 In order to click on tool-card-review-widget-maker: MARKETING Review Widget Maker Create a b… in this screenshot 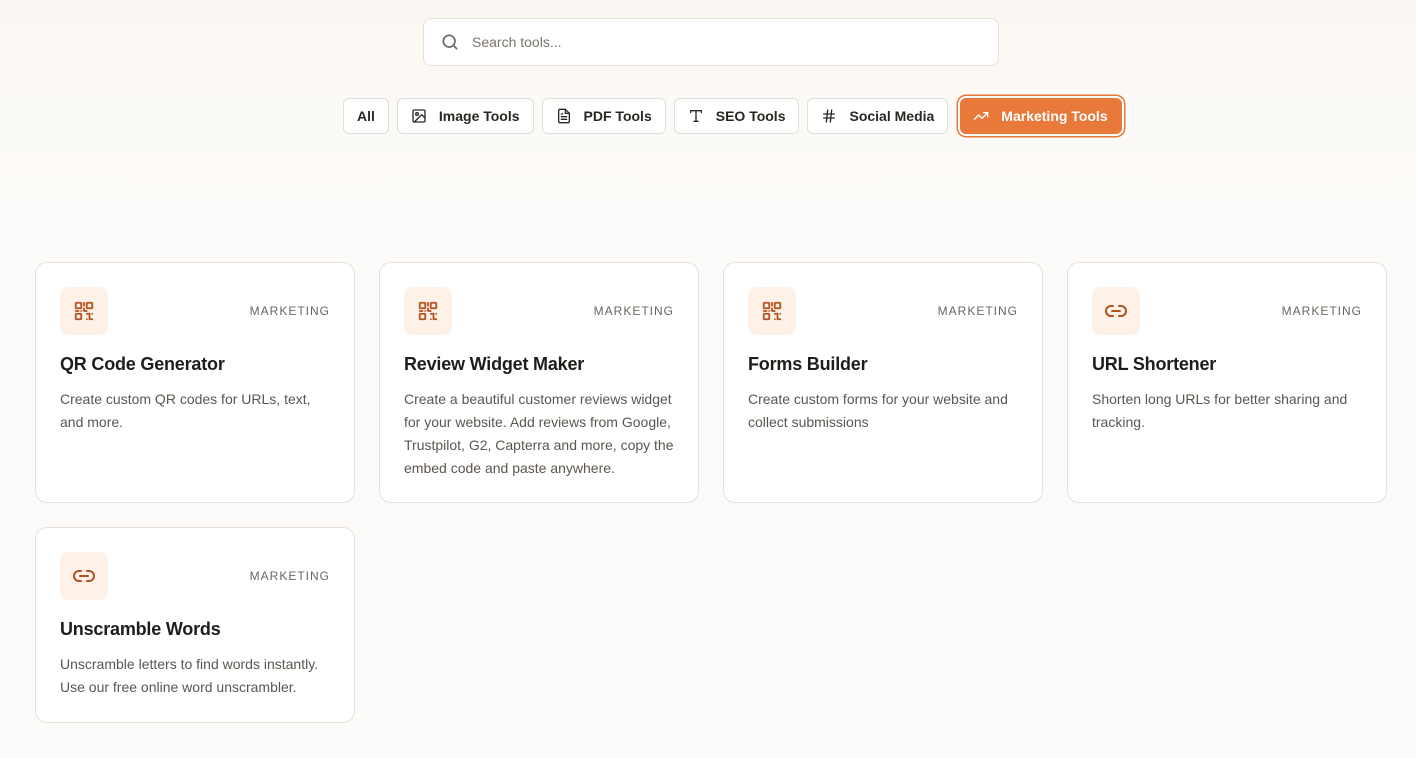, I will do `click(539, 382)`.